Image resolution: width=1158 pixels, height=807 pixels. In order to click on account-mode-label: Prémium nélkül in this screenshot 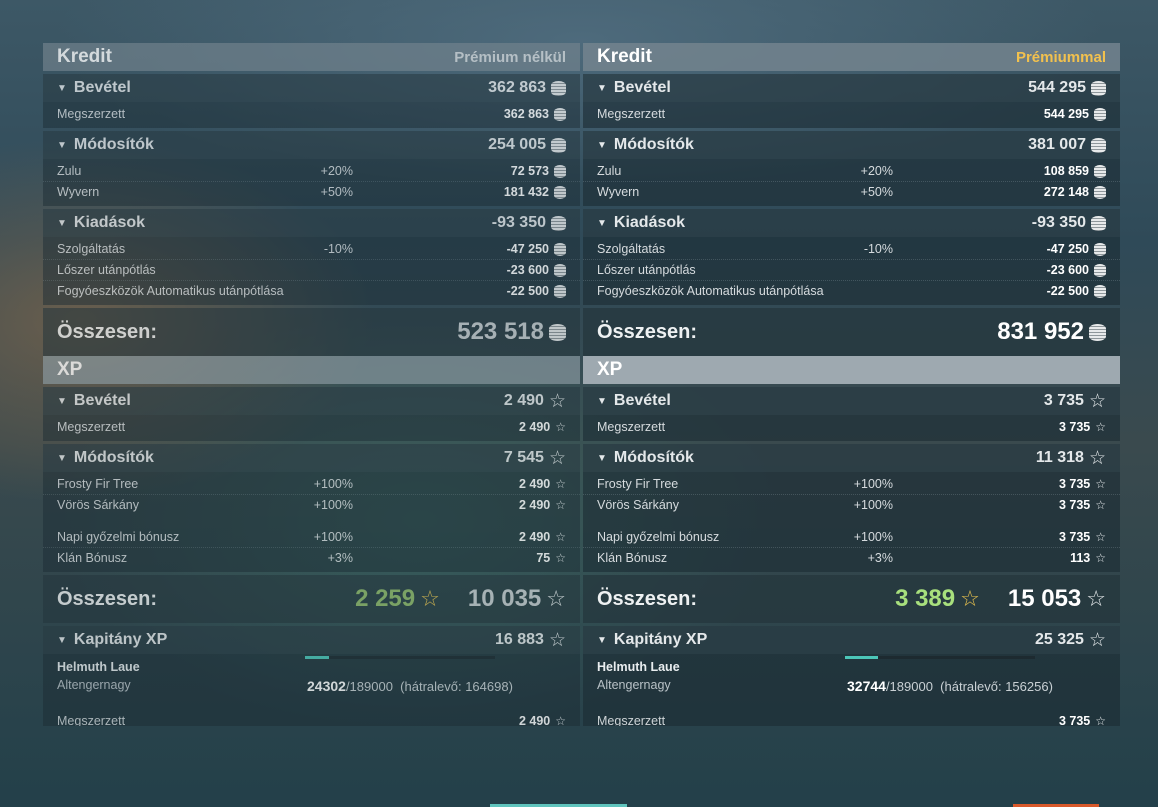, I will do `click(510, 57)`.